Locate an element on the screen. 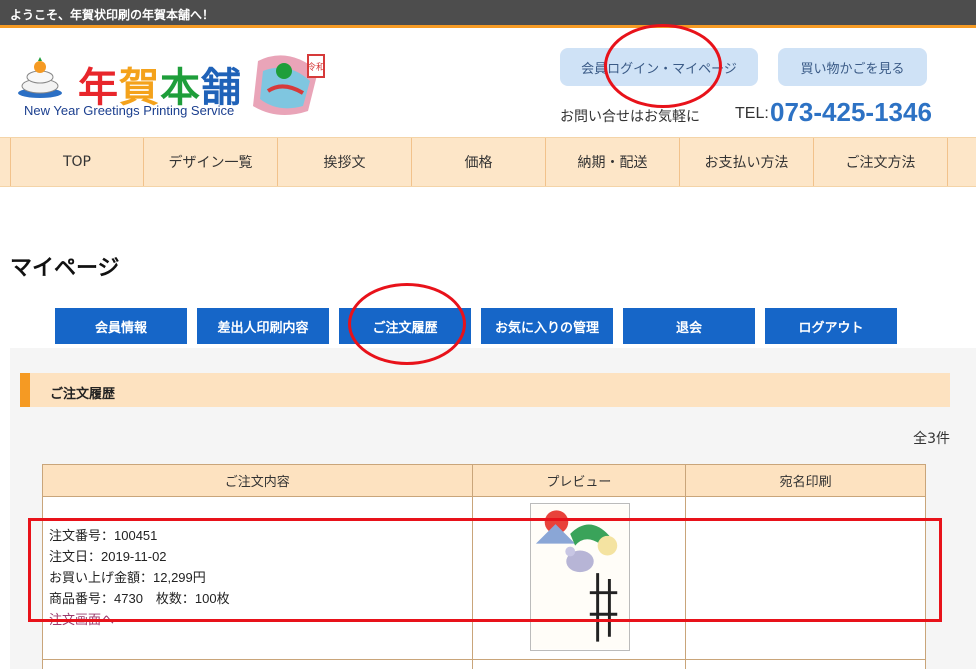 Image resolution: width=976 pixels, height=669 pixels. order-screen-link: 注文画面へ is located at coordinates (81, 619).